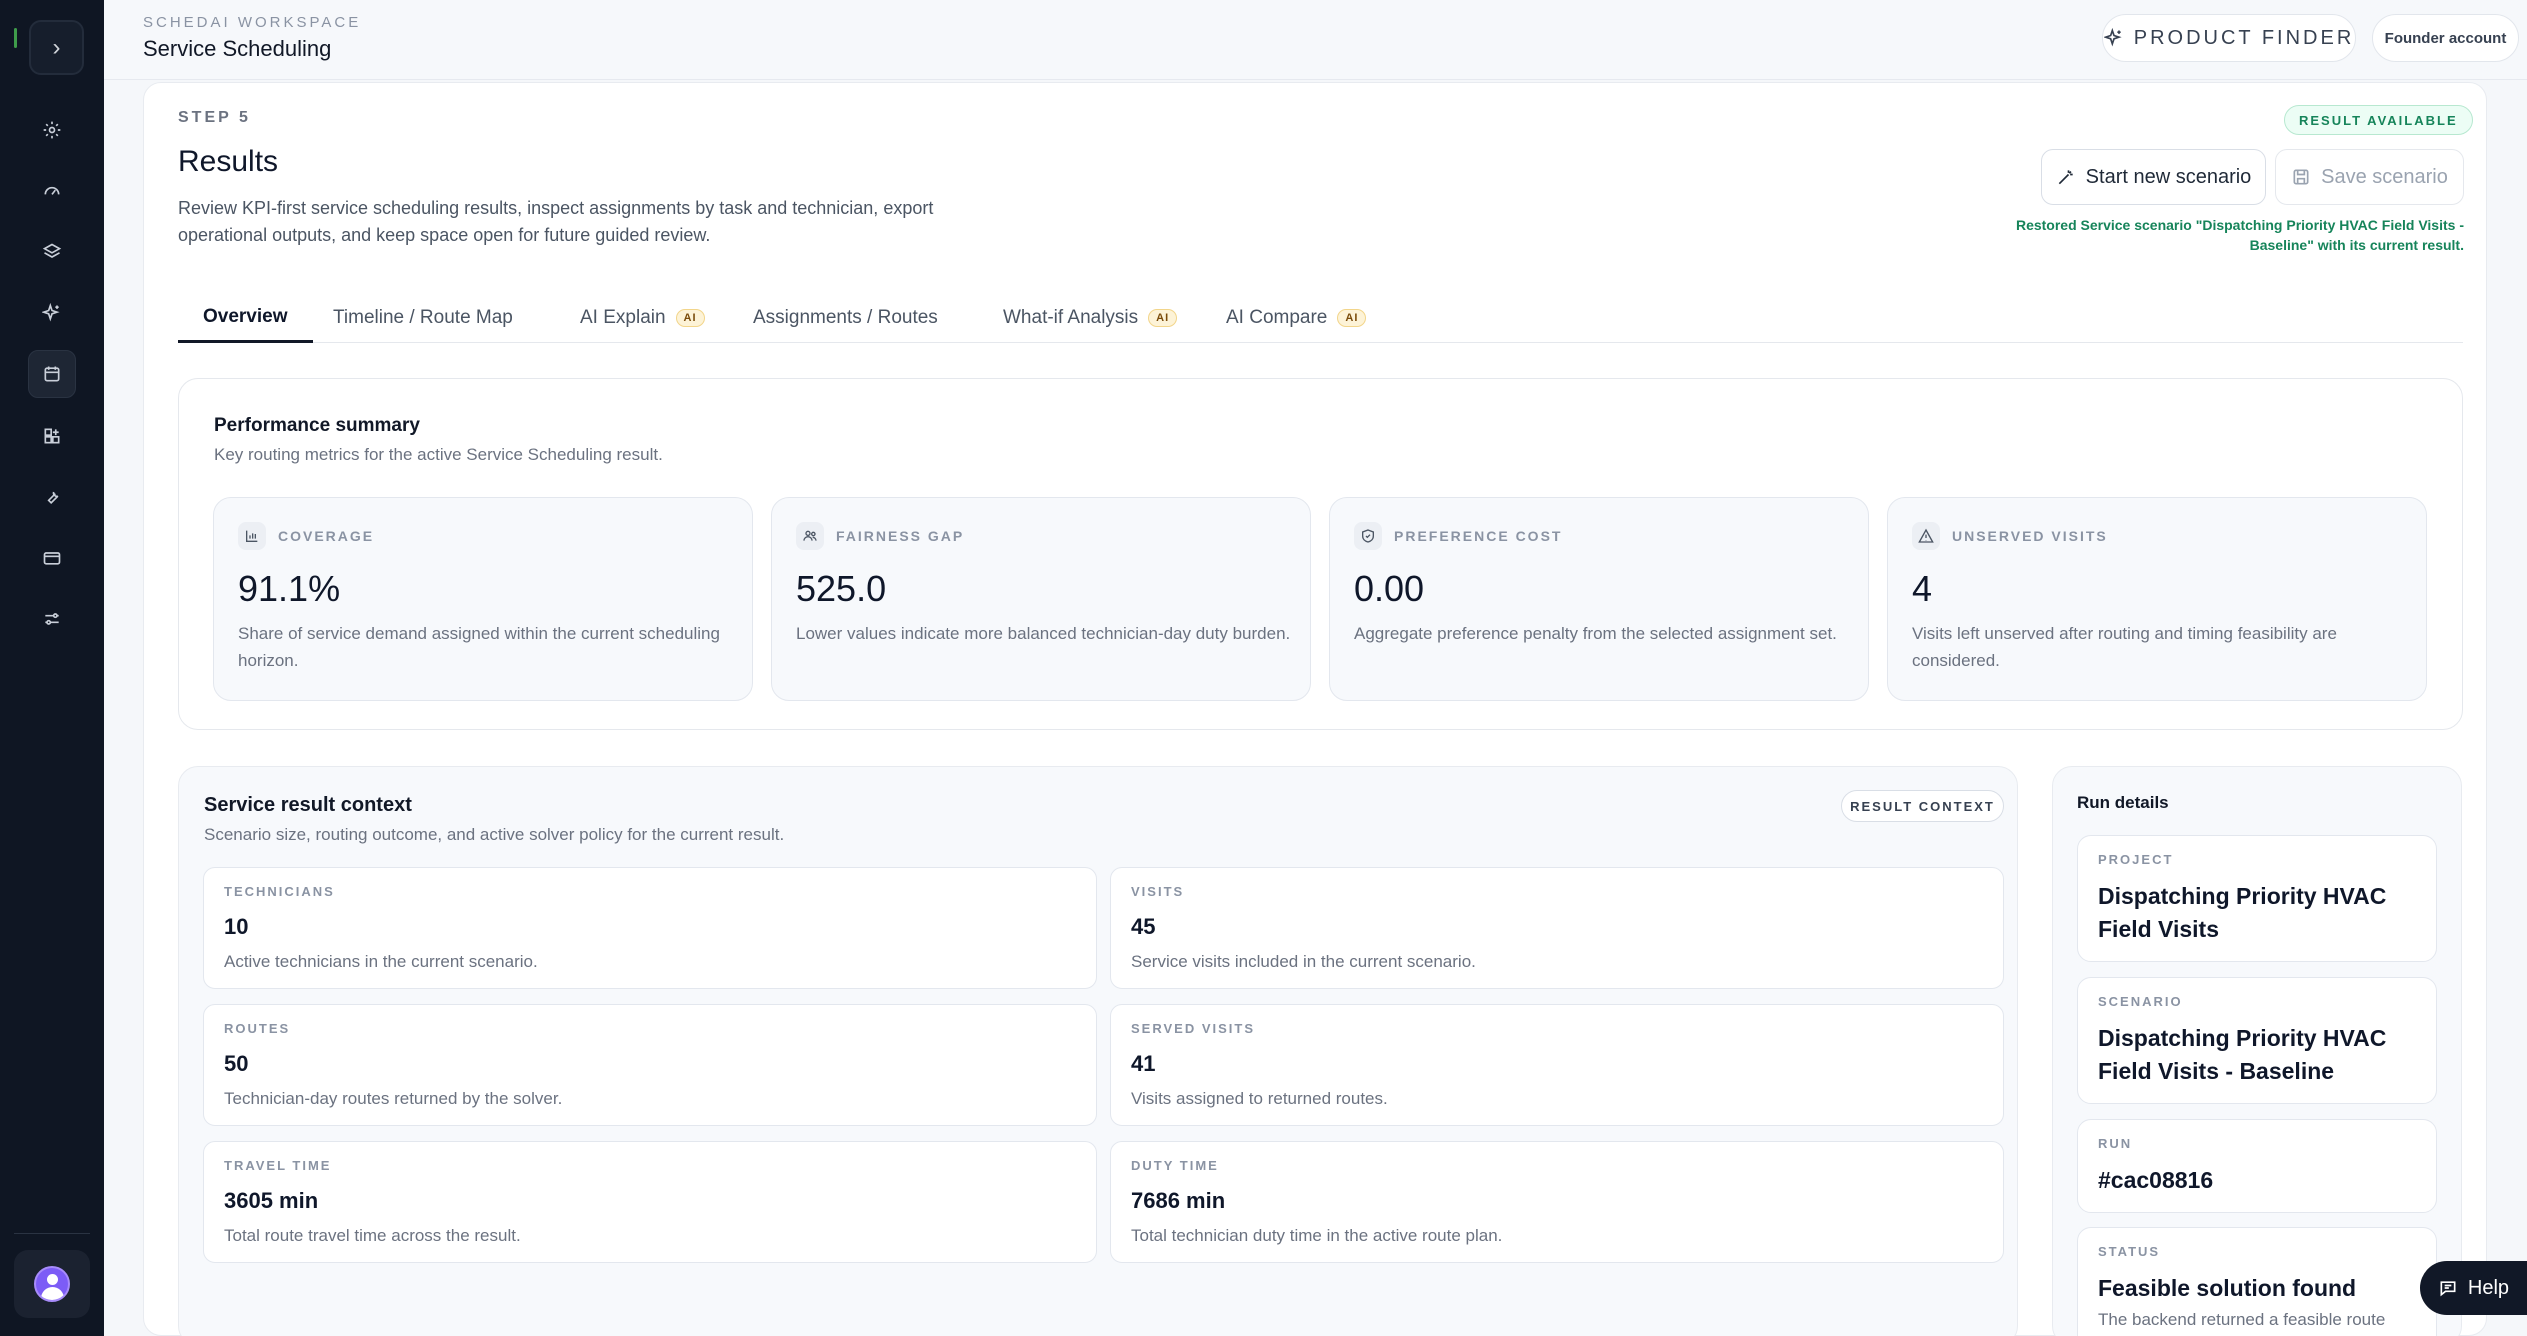 The width and height of the screenshot is (2527, 1336). Describe the element at coordinates (1143, 926) in the screenshot. I see `stat-value: 45` at that location.